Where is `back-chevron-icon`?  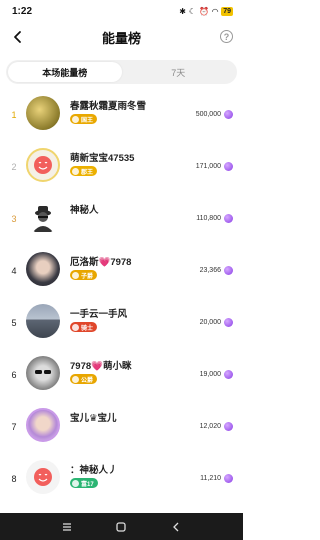 back-chevron-icon is located at coordinates (175, 526).